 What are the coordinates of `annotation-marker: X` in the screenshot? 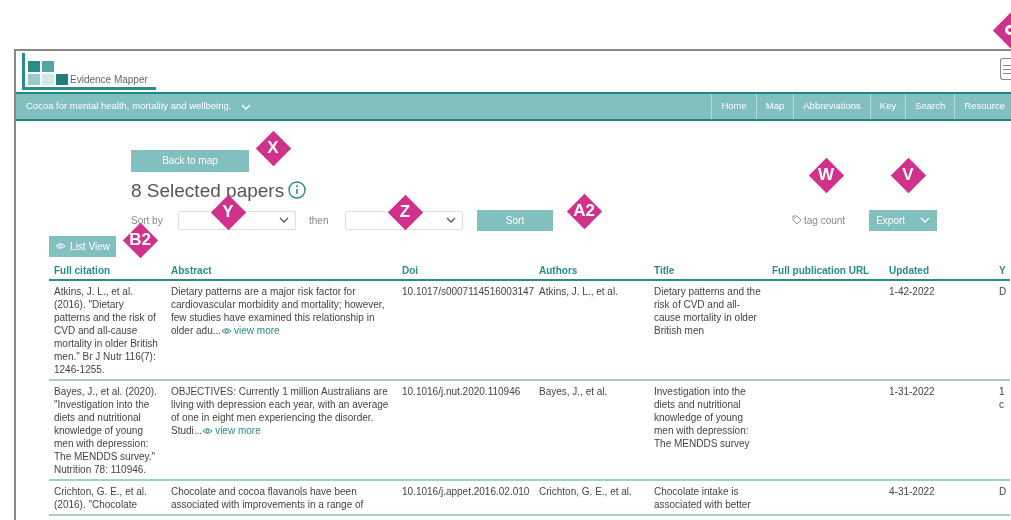 It's located at (273, 148).